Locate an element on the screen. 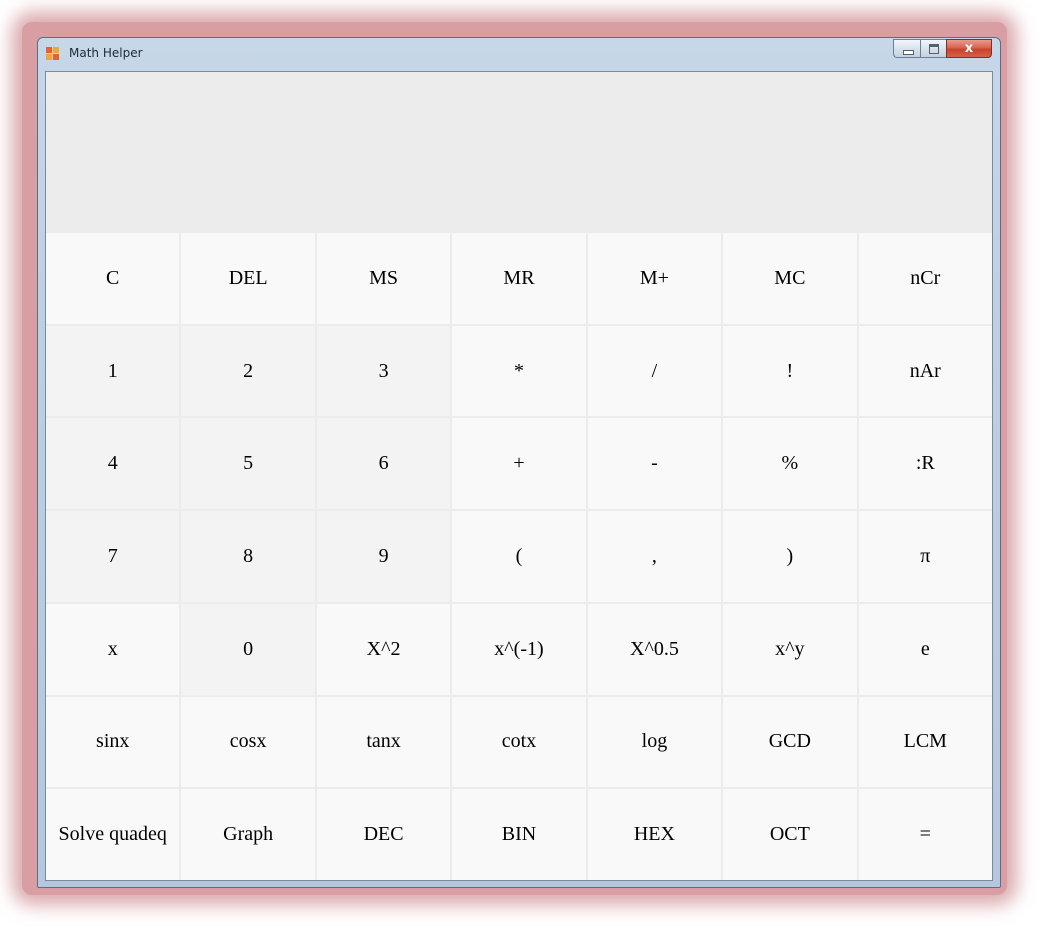 This screenshot has width=1043, height=930. open-paren-button: ( is located at coordinates (519, 556).